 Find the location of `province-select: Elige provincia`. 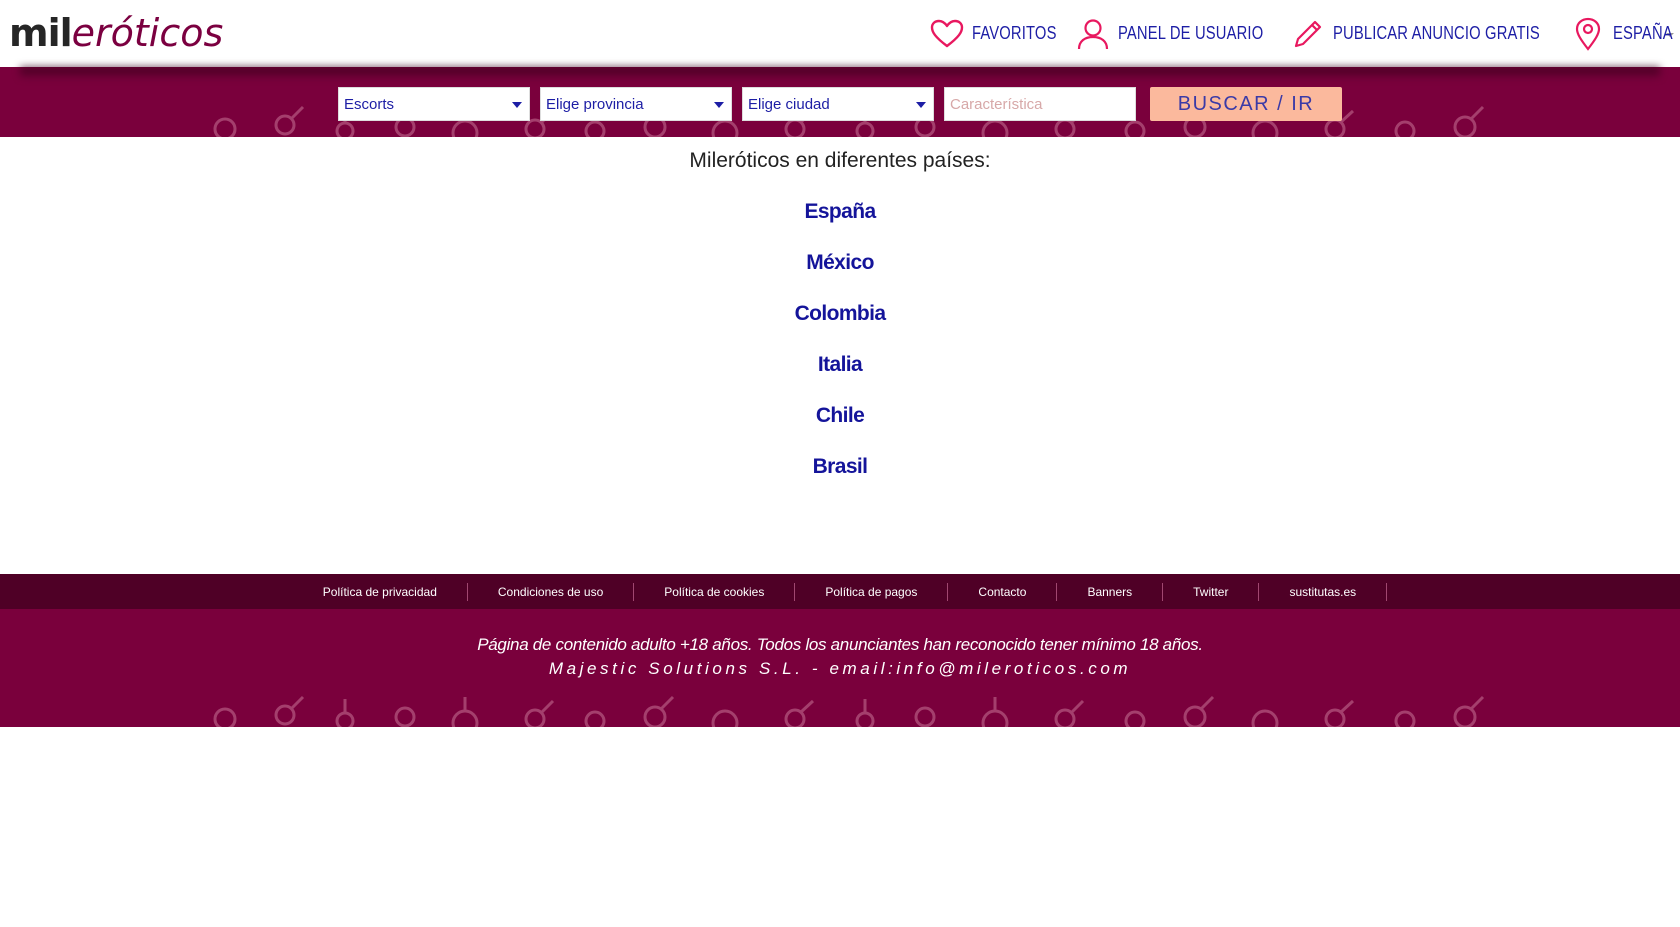

province-select: Elige provincia is located at coordinates (636, 104).